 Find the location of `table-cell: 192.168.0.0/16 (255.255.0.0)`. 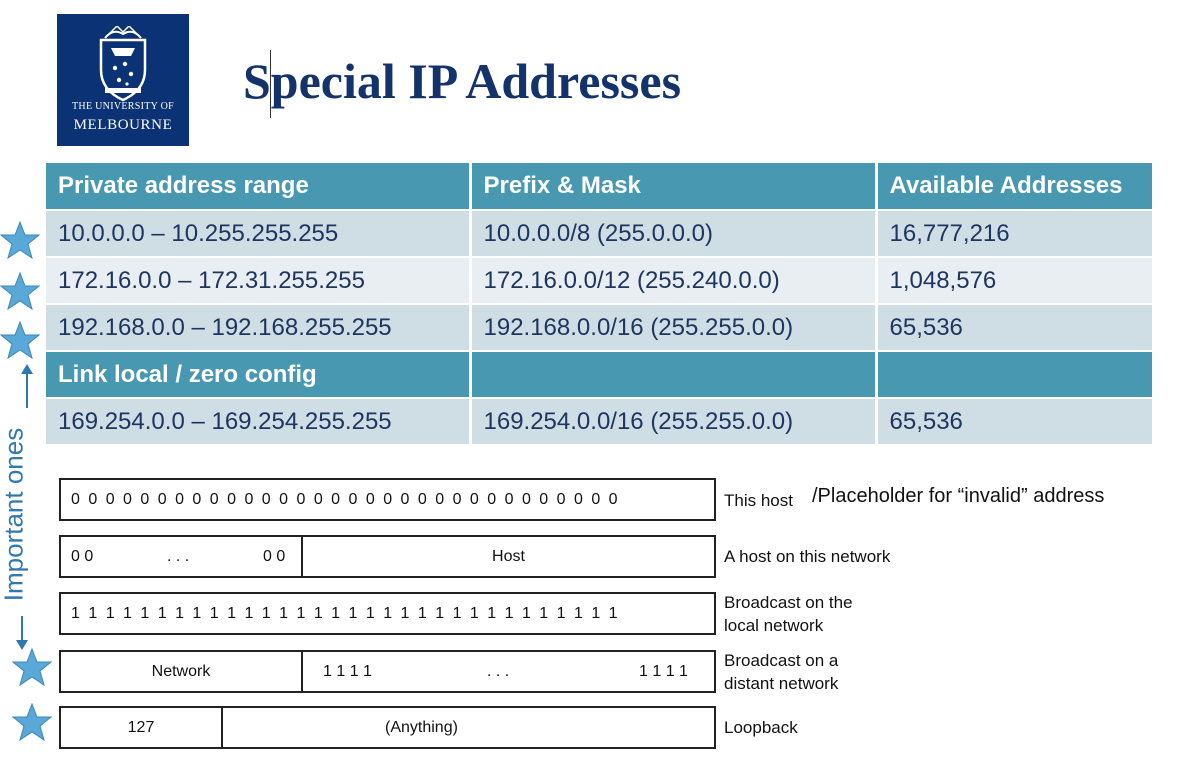

table-cell: 192.168.0.0/16 (255.255.0.0) is located at coordinates (674, 328).